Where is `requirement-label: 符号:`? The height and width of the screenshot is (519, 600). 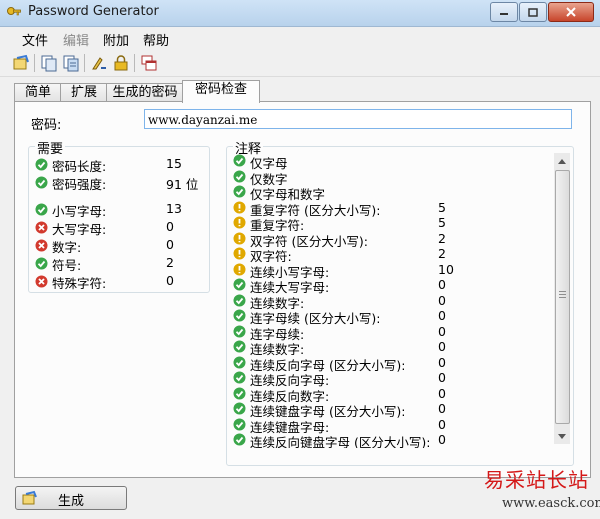 requirement-label: 符号: is located at coordinates (67, 265).